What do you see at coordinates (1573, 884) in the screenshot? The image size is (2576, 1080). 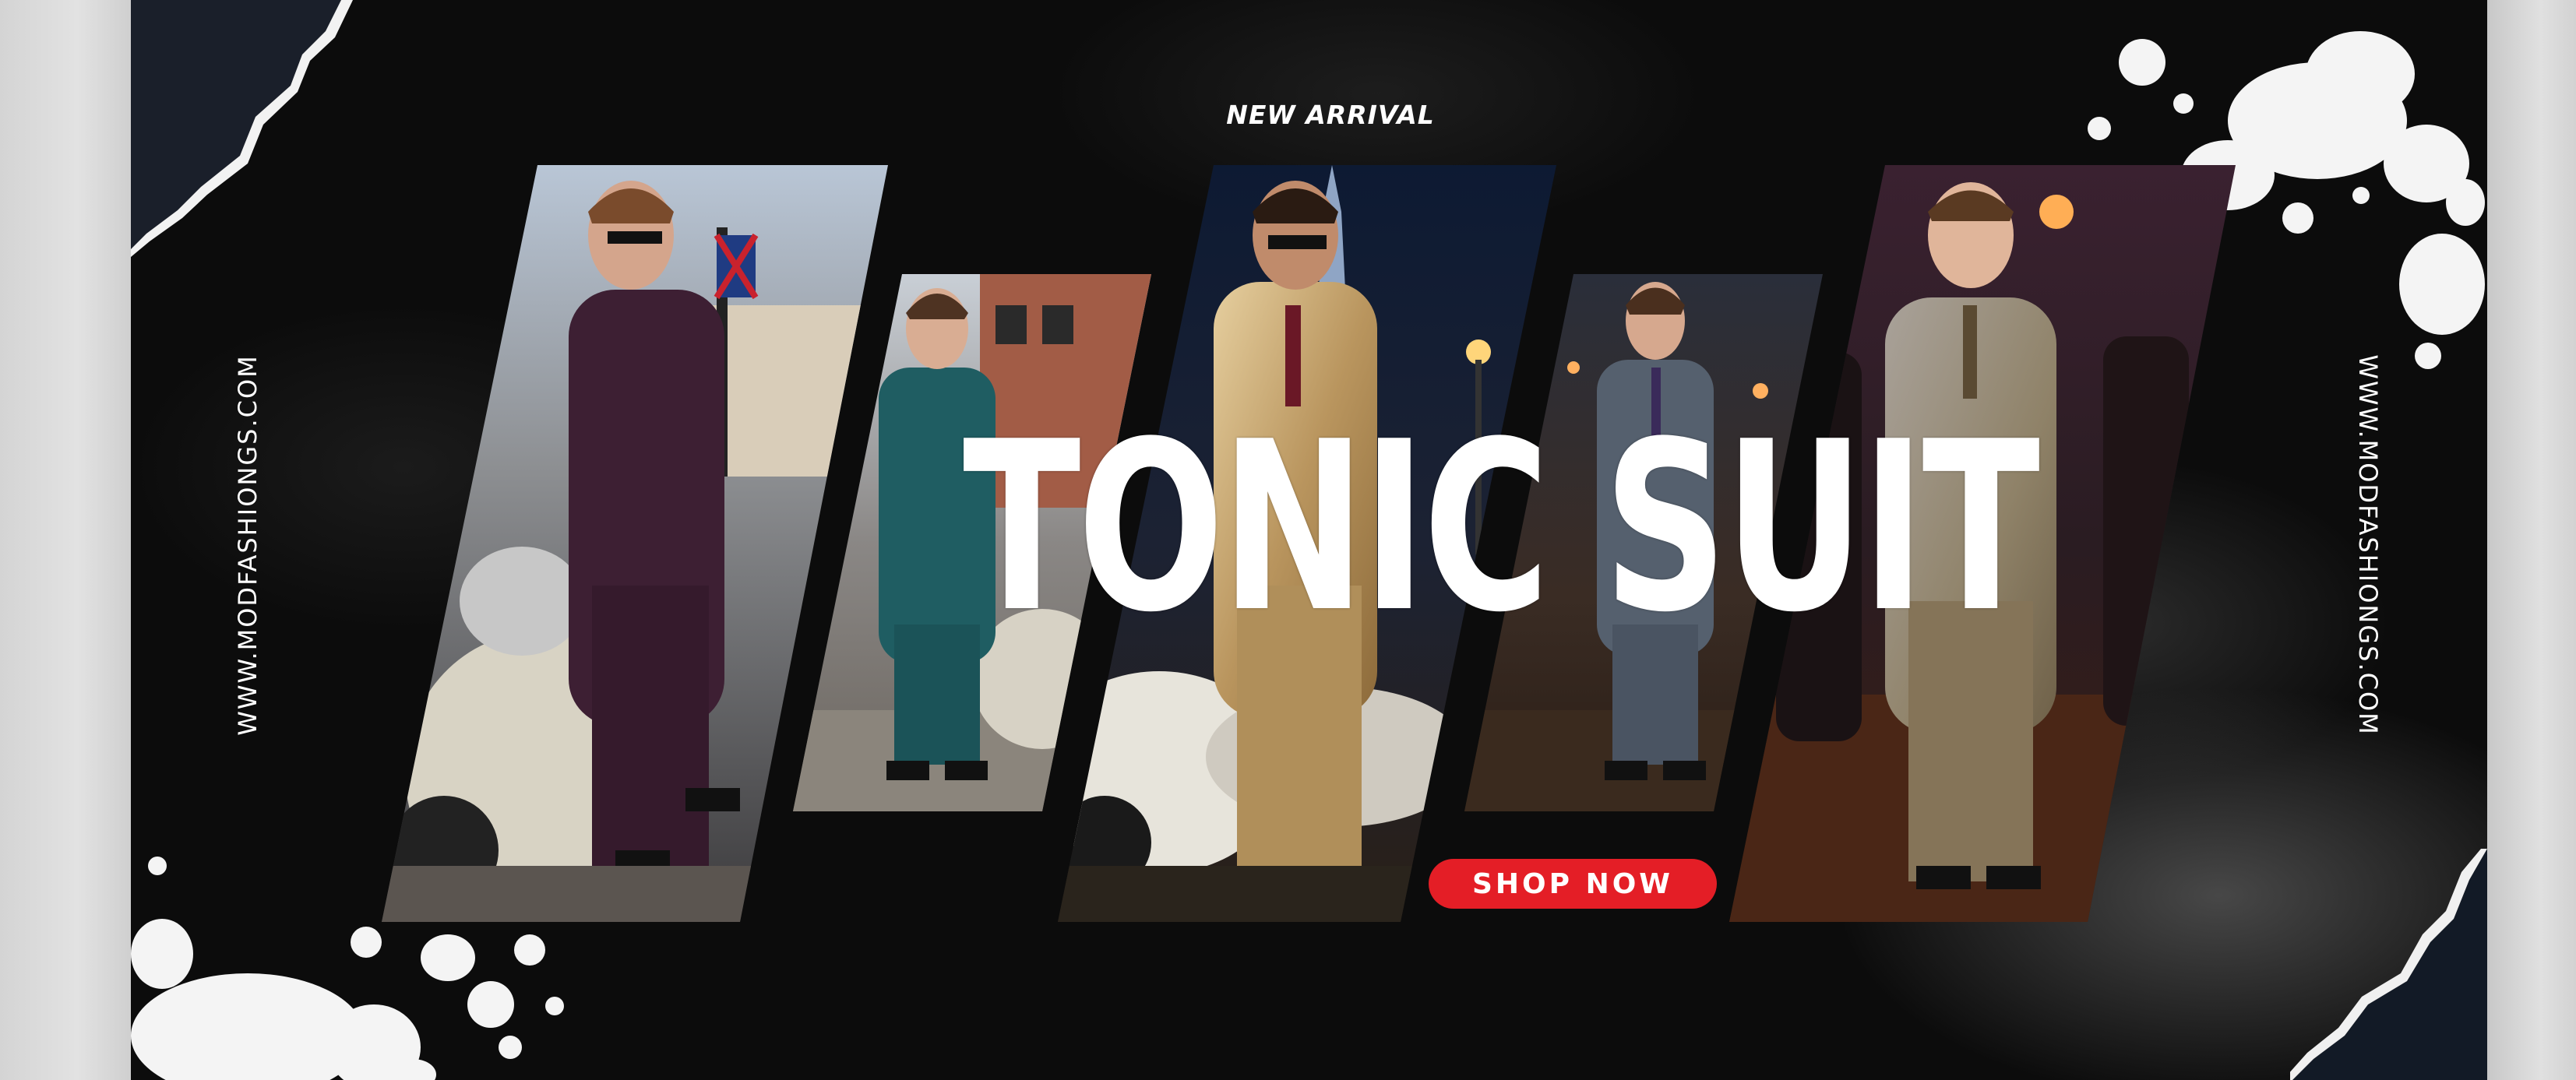 I see `shop-now-button: SHOP NOW` at bounding box center [1573, 884].